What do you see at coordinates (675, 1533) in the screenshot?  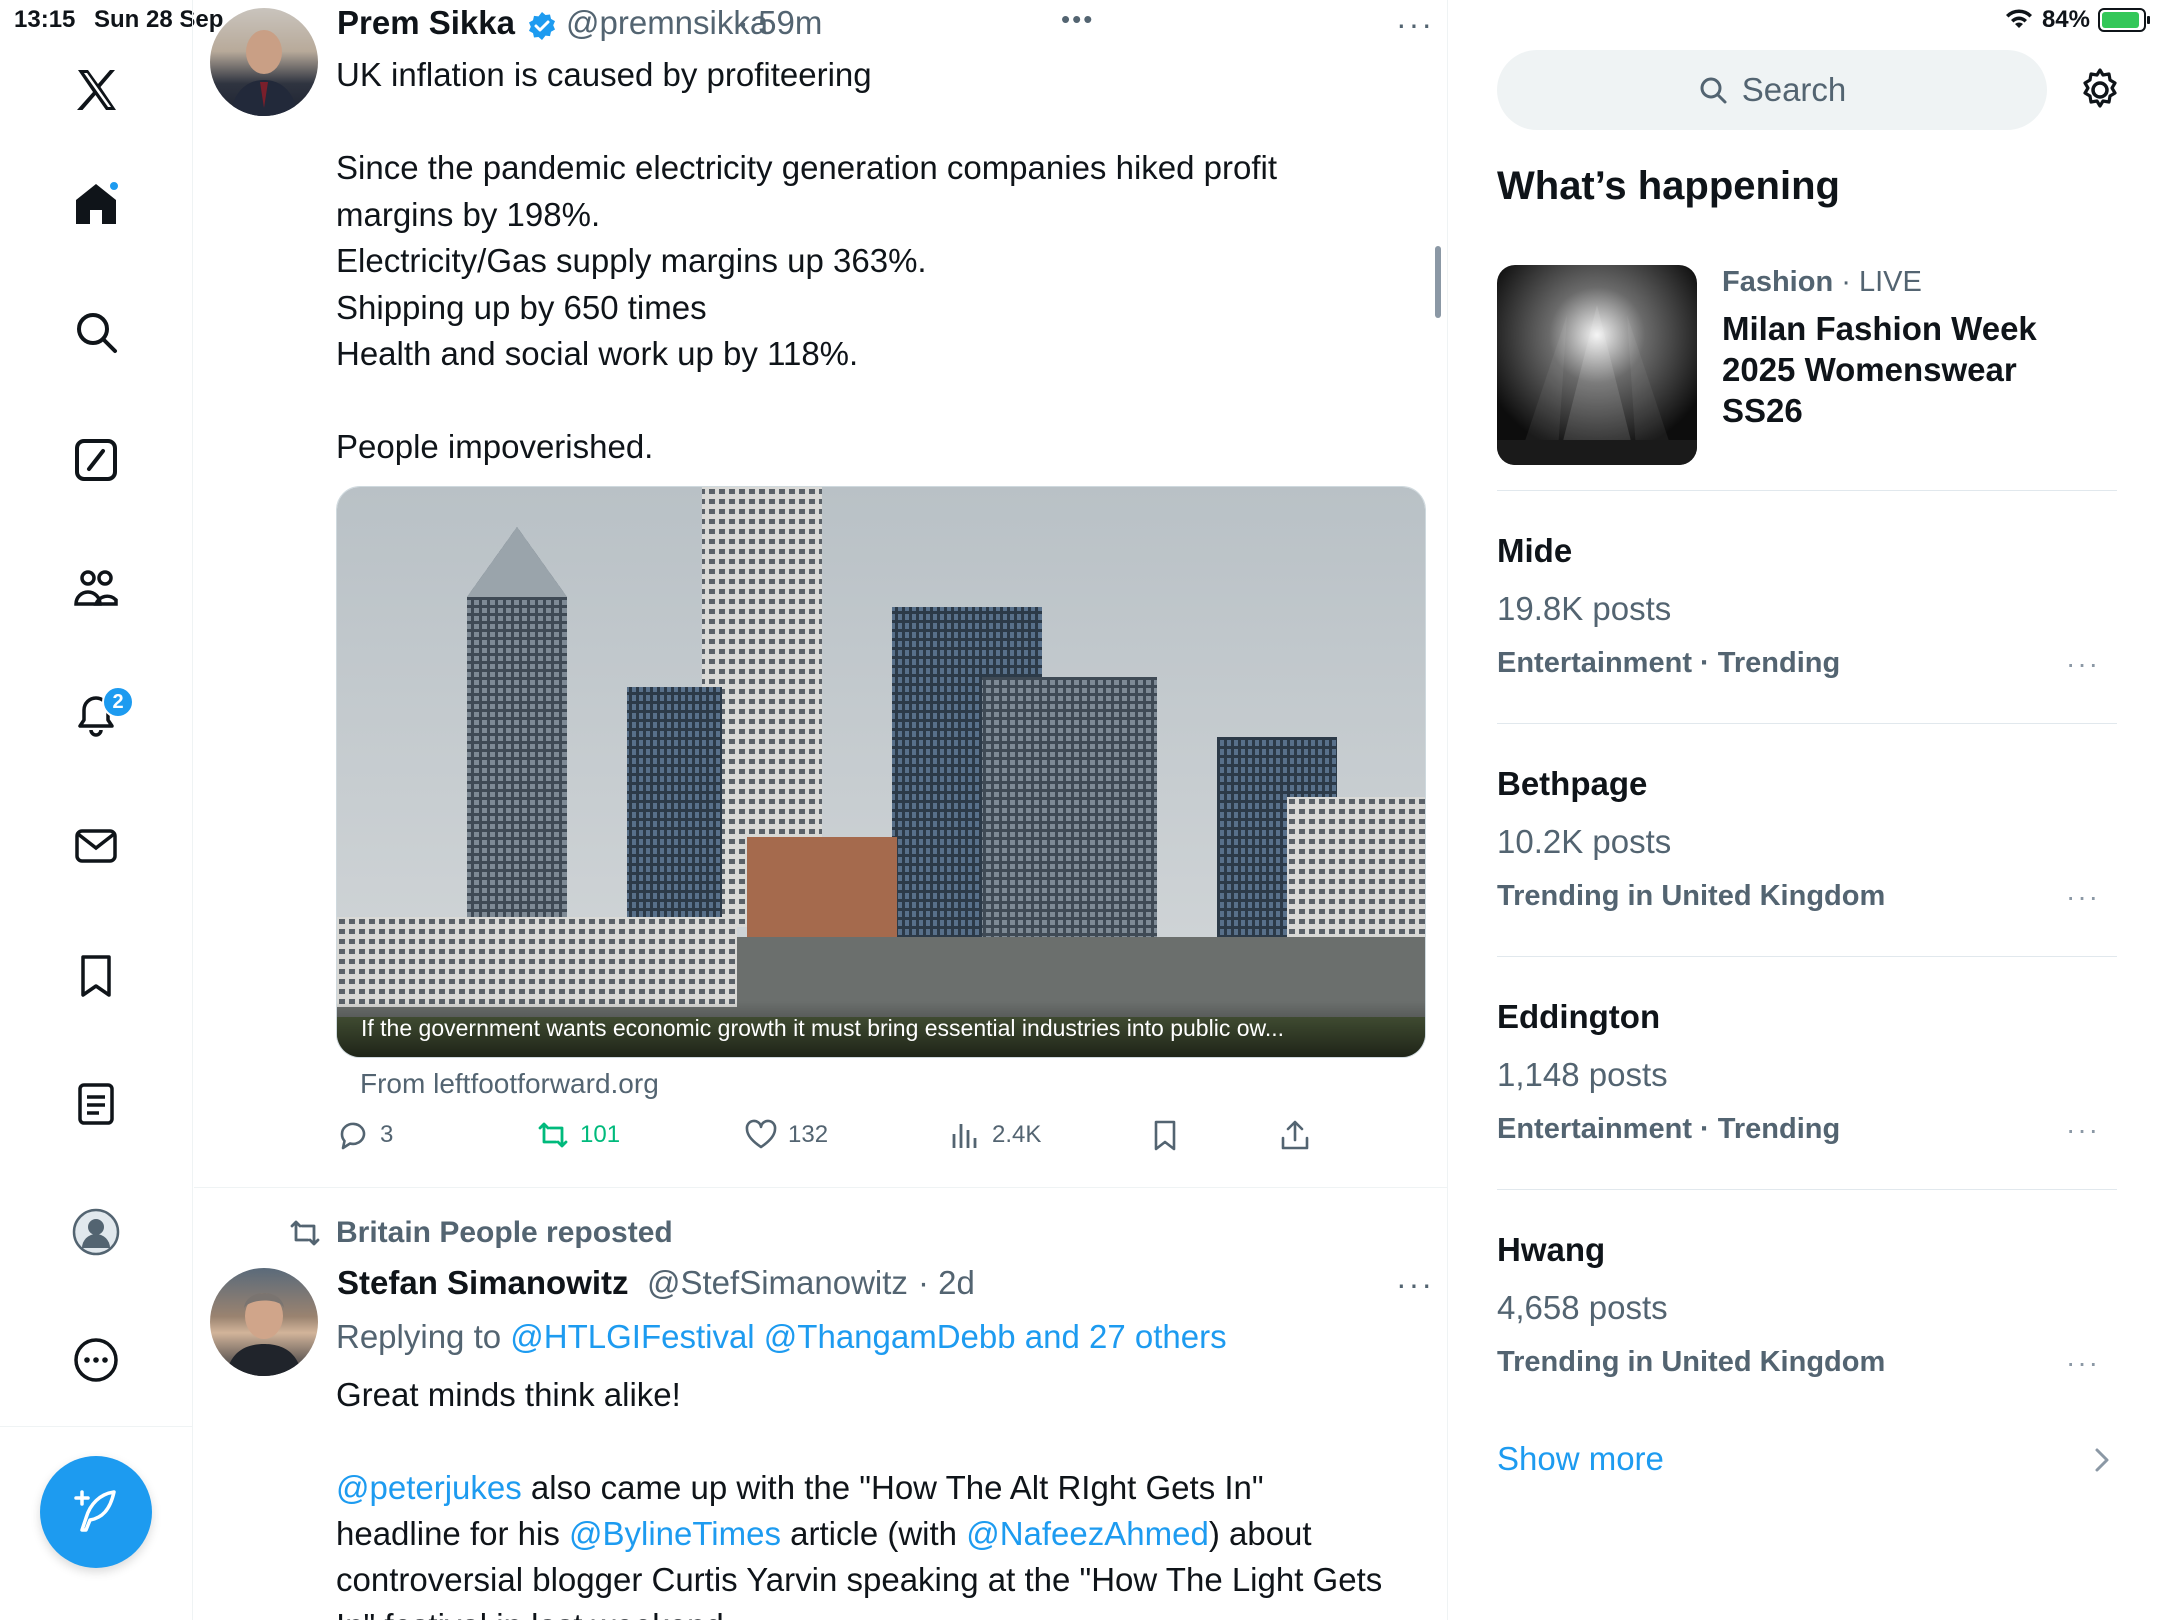 I see `mention-bylinetimes: @BylineTimes` at bounding box center [675, 1533].